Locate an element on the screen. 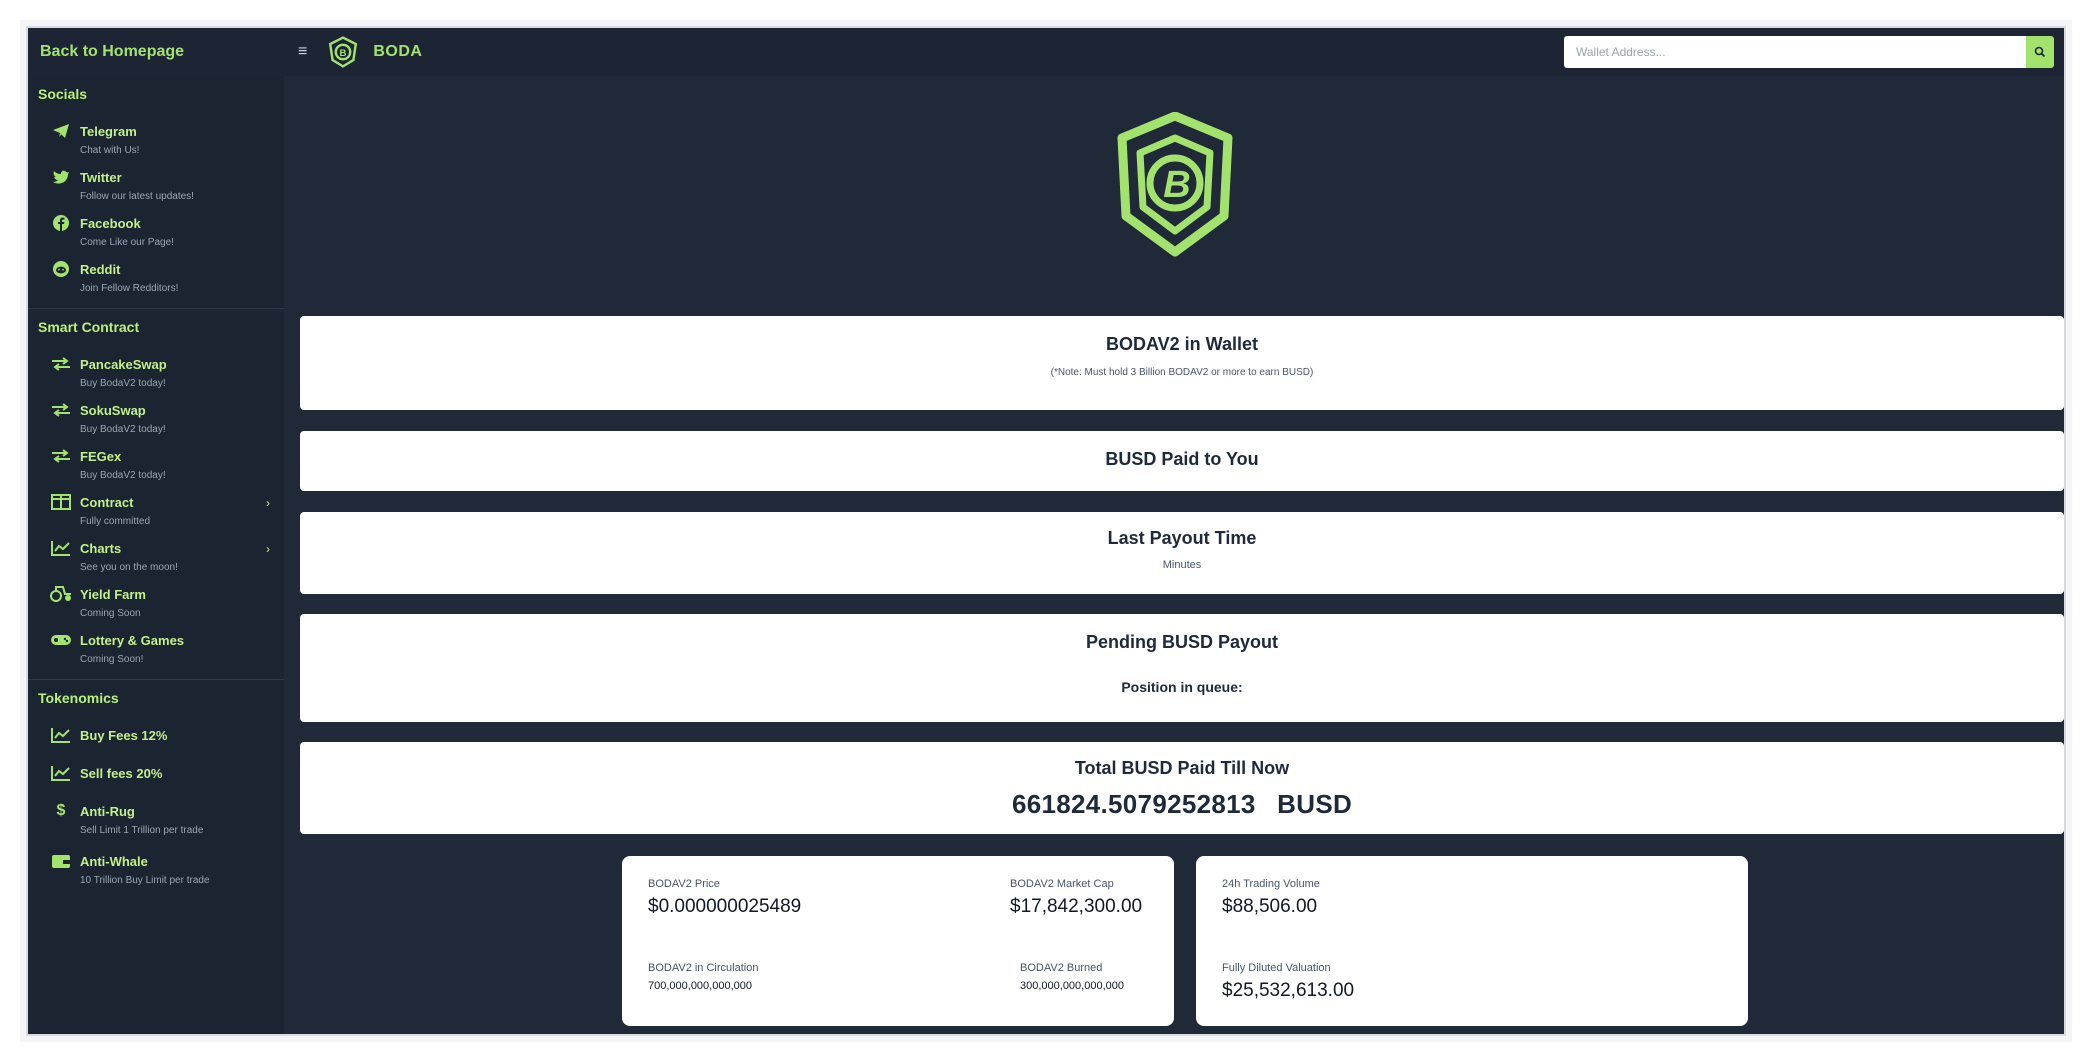 The width and height of the screenshot is (2080, 1048). boda-logo-icon: B is located at coordinates (343, 52).